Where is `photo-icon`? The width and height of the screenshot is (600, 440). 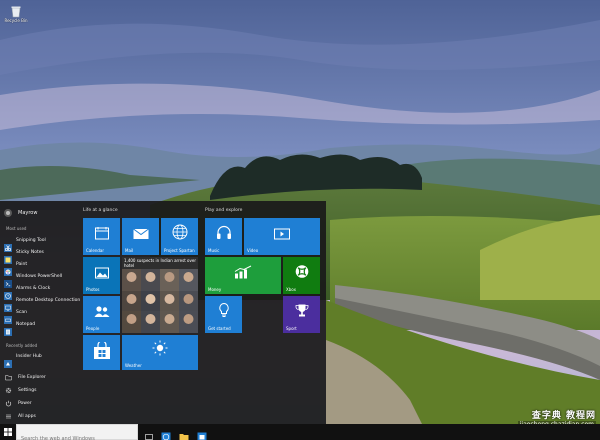 photo-icon is located at coordinates (101, 273).